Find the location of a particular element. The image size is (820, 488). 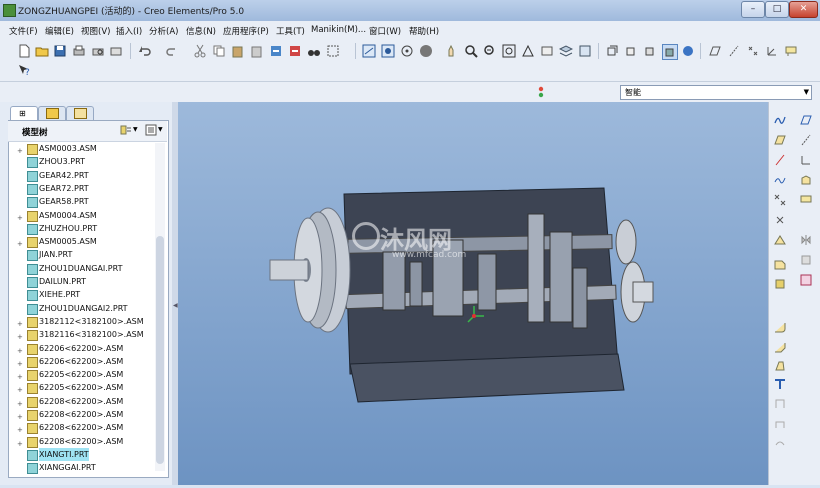

menu-window: 窗口(W) is located at coordinates (385, 31).